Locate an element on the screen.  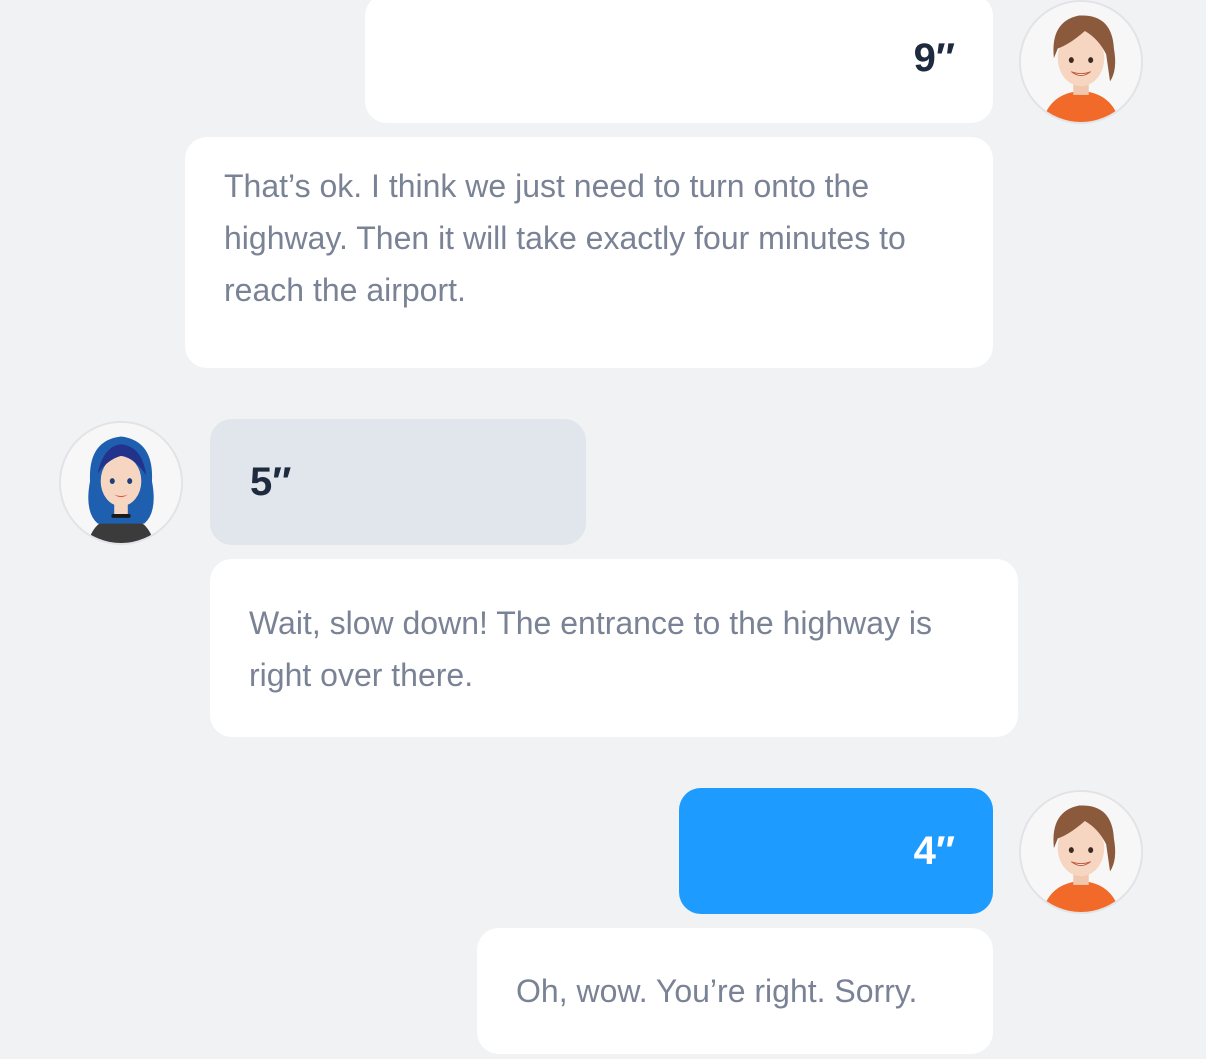
duration-label: 4″ is located at coordinates (934, 850).